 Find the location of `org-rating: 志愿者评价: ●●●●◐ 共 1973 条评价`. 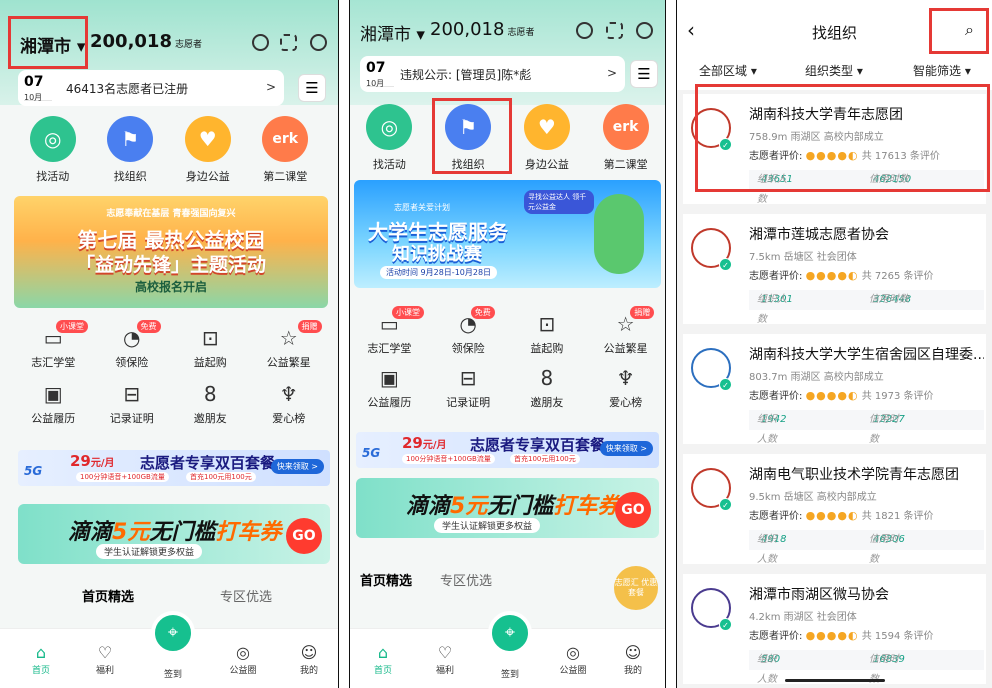

org-rating: 志愿者评价: ●●●●◐ 共 1973 条评价 is located at coordinates (841, 395).